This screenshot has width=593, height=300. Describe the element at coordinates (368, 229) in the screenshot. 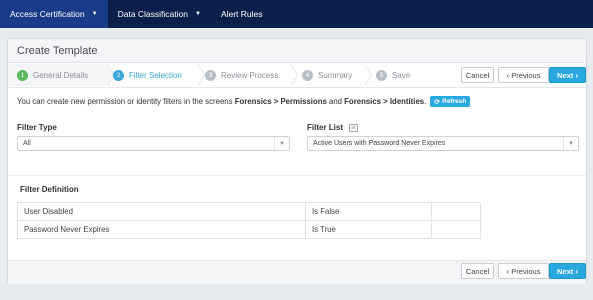

I see `table-cell-condition: Is True` at that location.